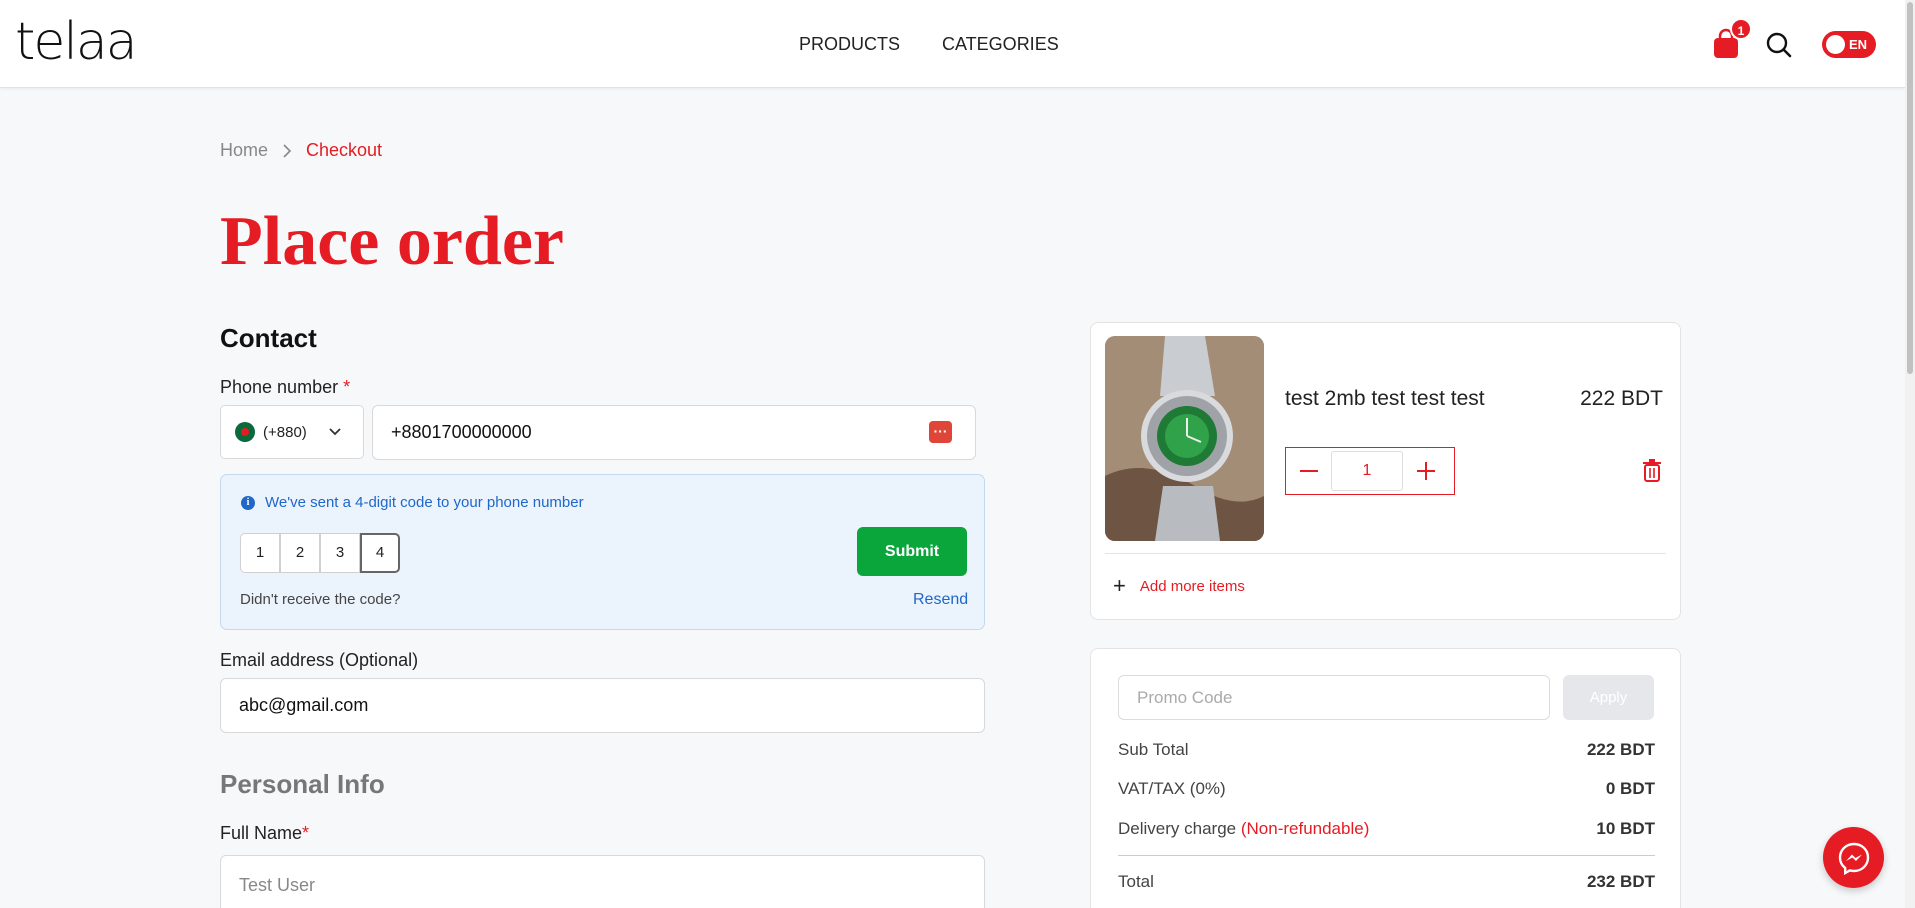 This screenshot has height=908, width=1915. Describe the element at coordinates (1741, 29) in the screenshot. I see `cart-count-badge: 1` at that location.